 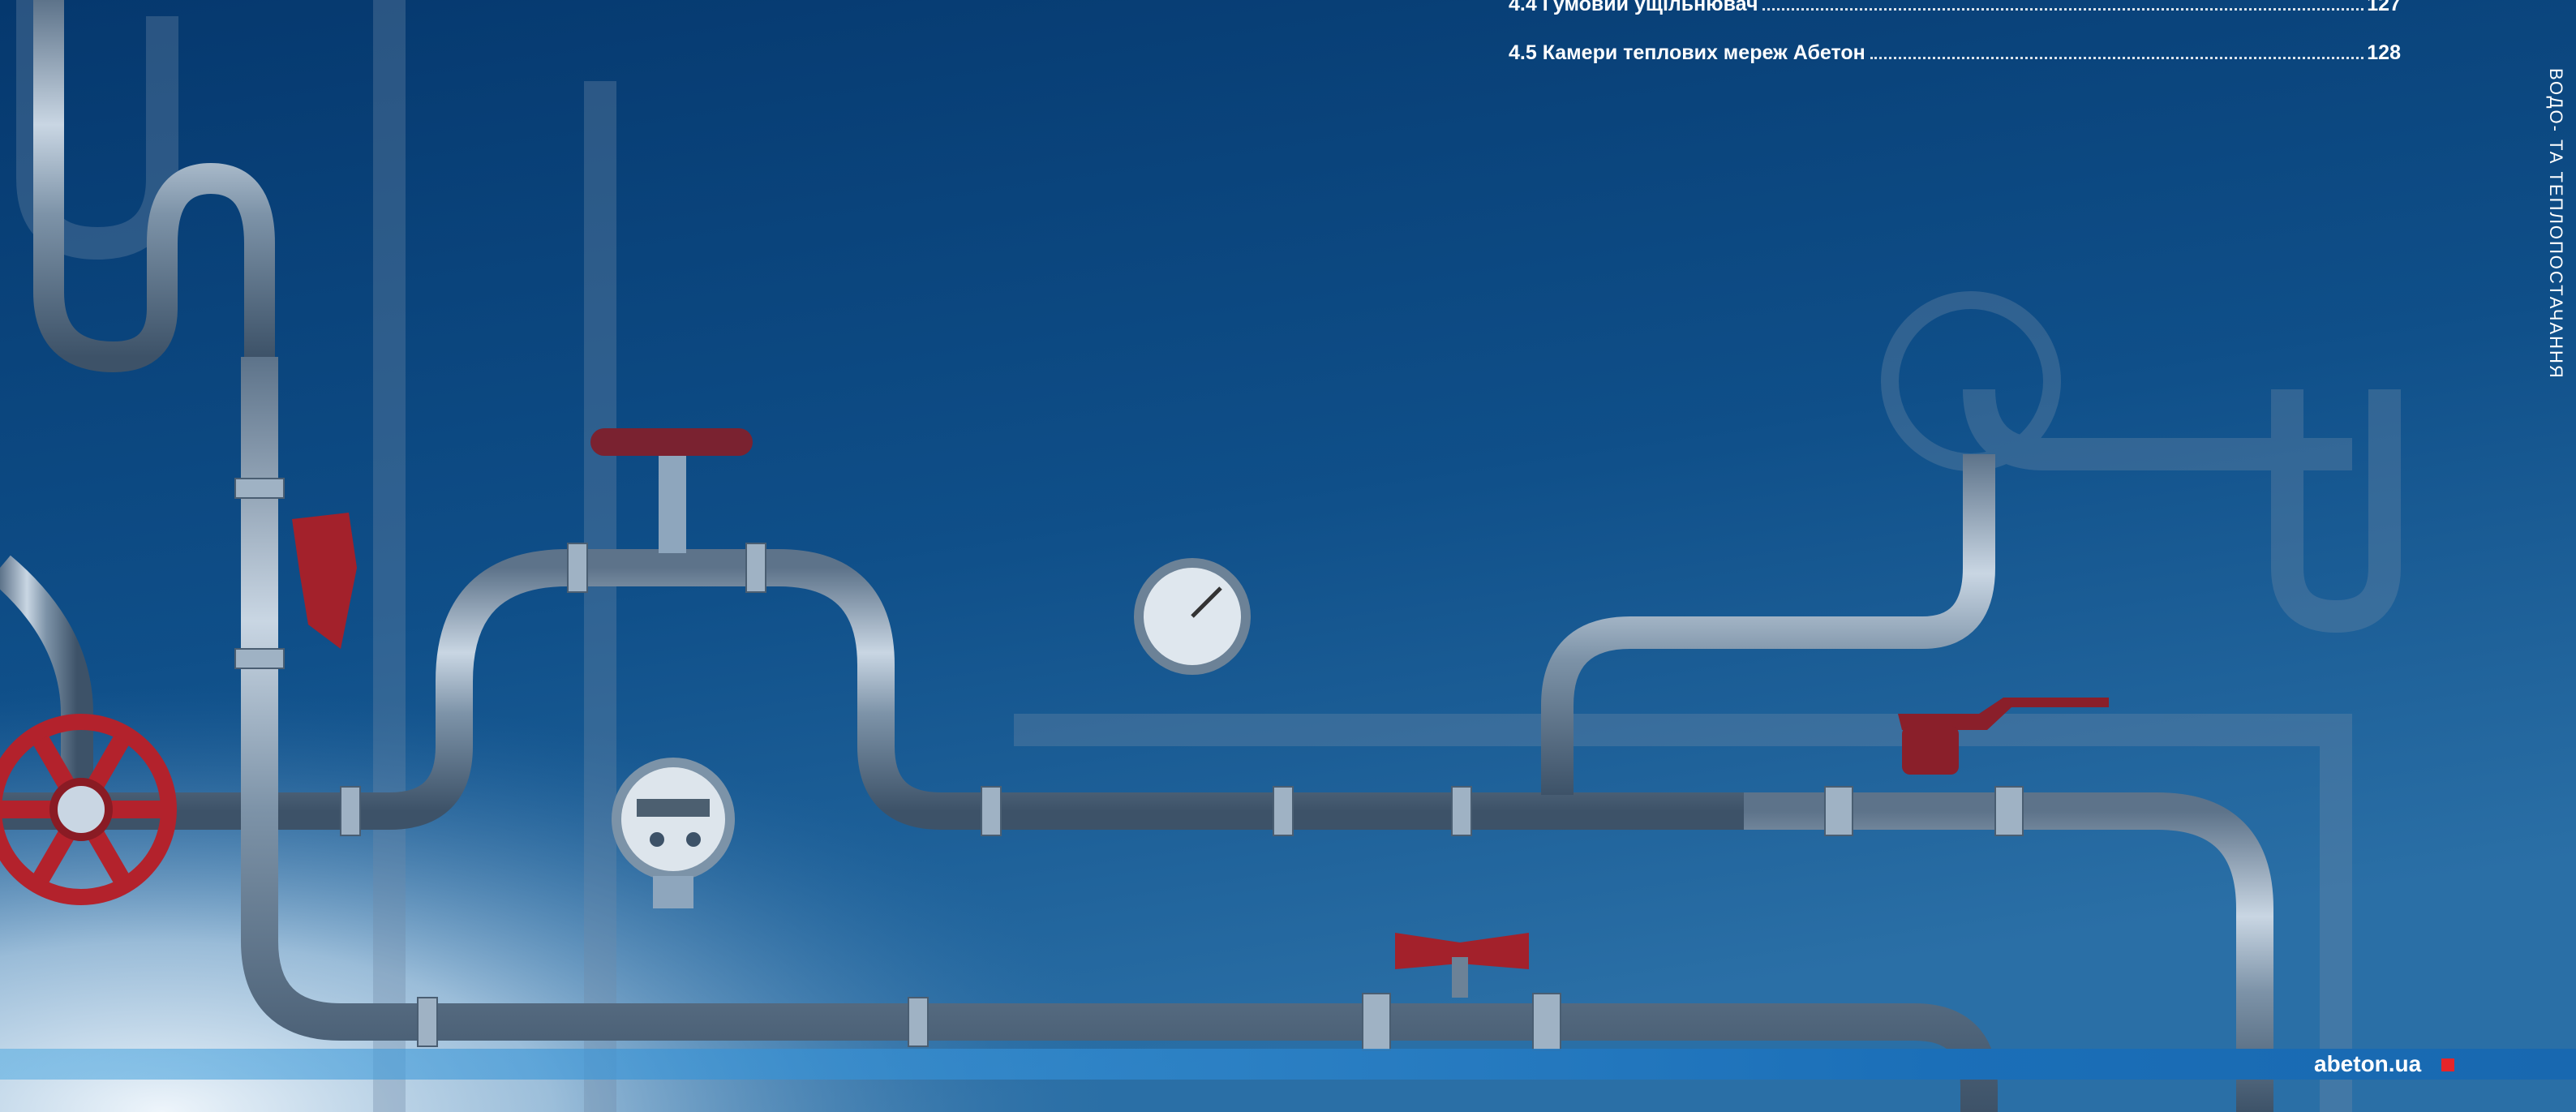 I want to click on site-link: abeton.ua, so click(x=2367, y=1064).